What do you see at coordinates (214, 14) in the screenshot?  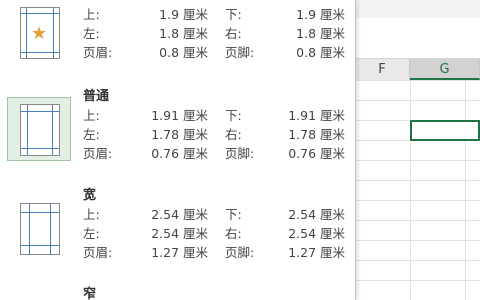 I see `margin-row: 上: 1.9 厘米 下: 1.9 厘米` at bounding box center [214, 14].